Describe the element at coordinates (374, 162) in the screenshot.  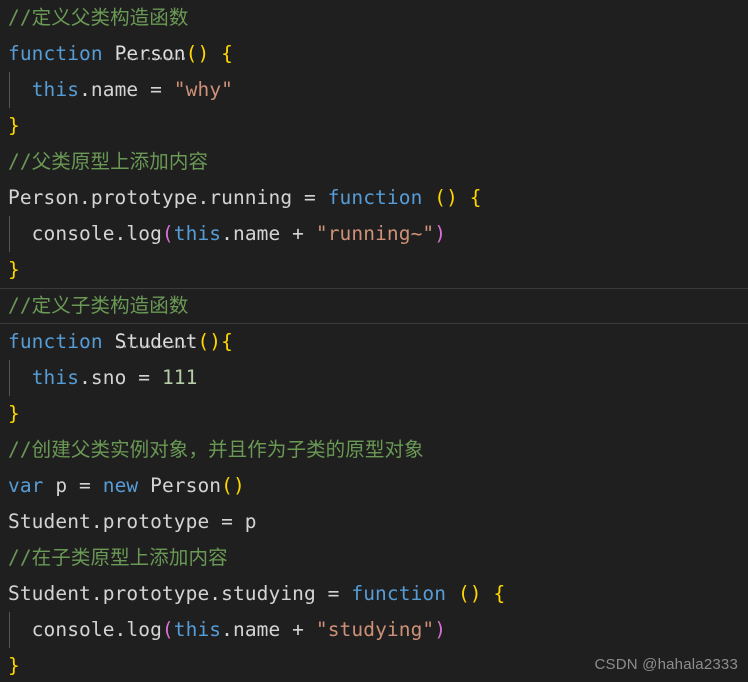
I see `code-line: //父类原型上添加内容` at that location.